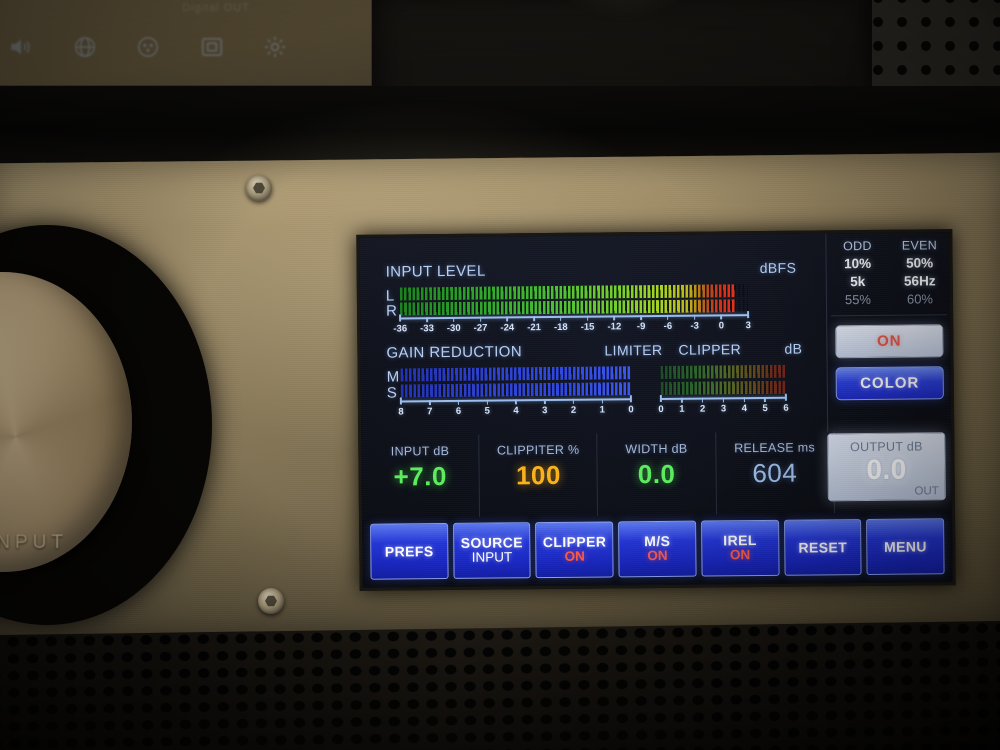 The height and width of the screenshot is (750, 1000). What do you see at coordinates (926, 491) in the screenshot?
I see `readout-output-suffix: OUT` at bounding box center [926, 491].